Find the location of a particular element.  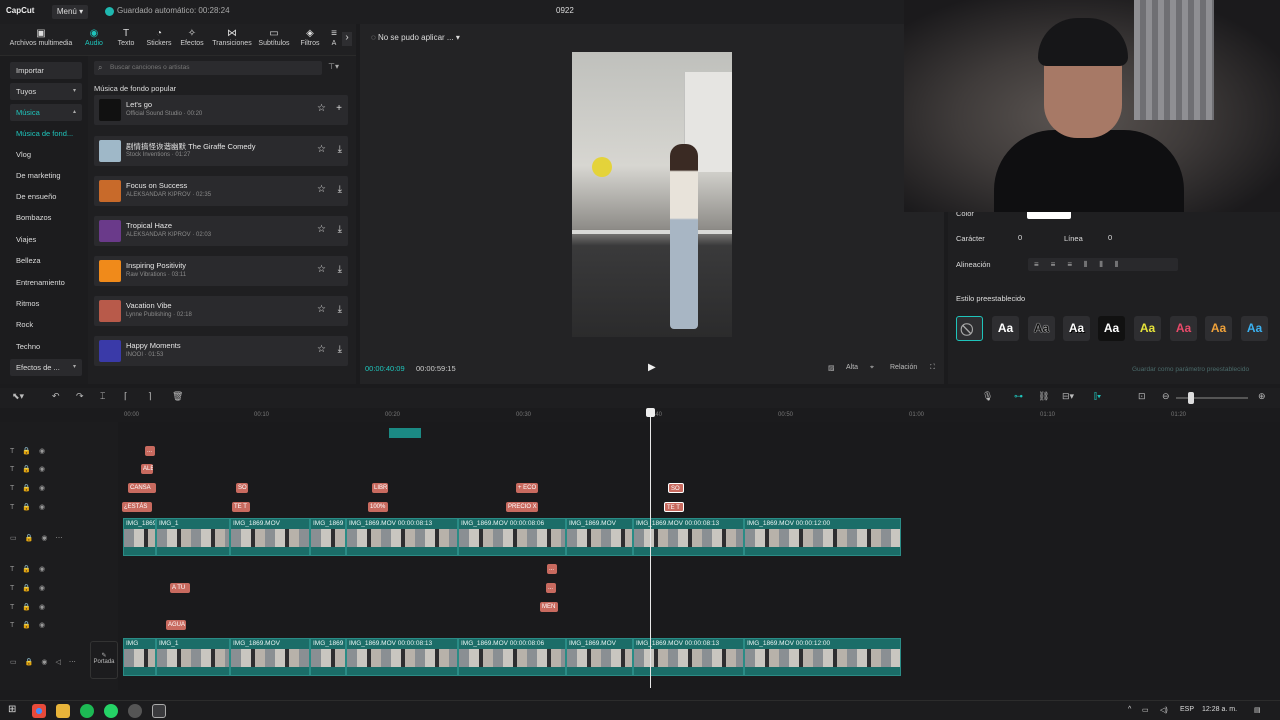

text-clip: AGUA is located at coordinates (176, 625).